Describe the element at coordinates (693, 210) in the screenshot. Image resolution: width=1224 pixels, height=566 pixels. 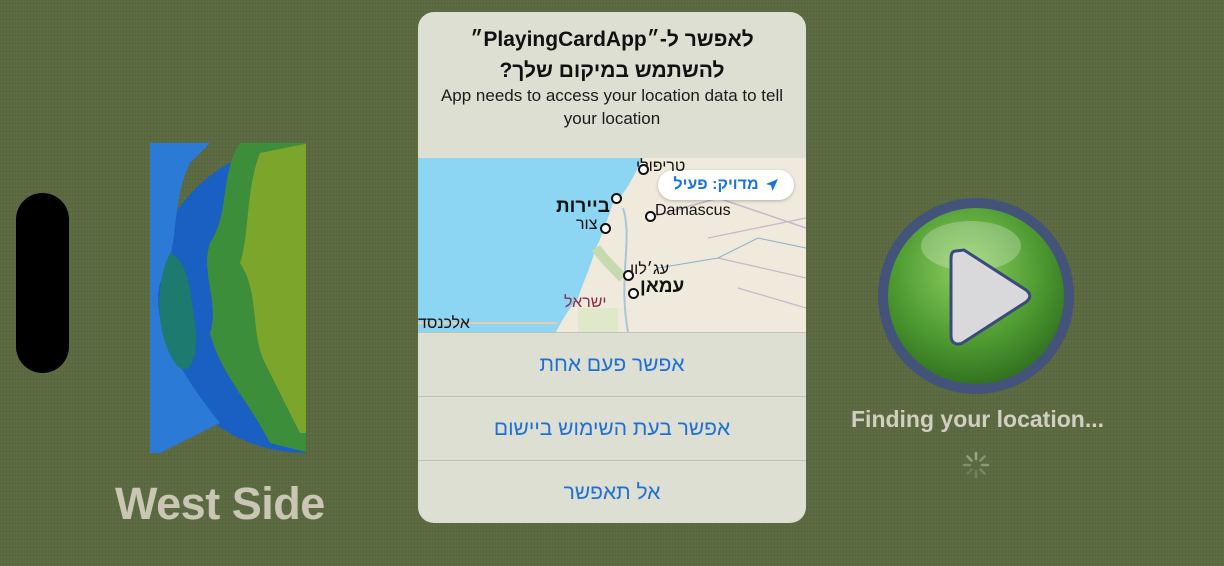
I see `map-label-damascus: Damascus` at that location.